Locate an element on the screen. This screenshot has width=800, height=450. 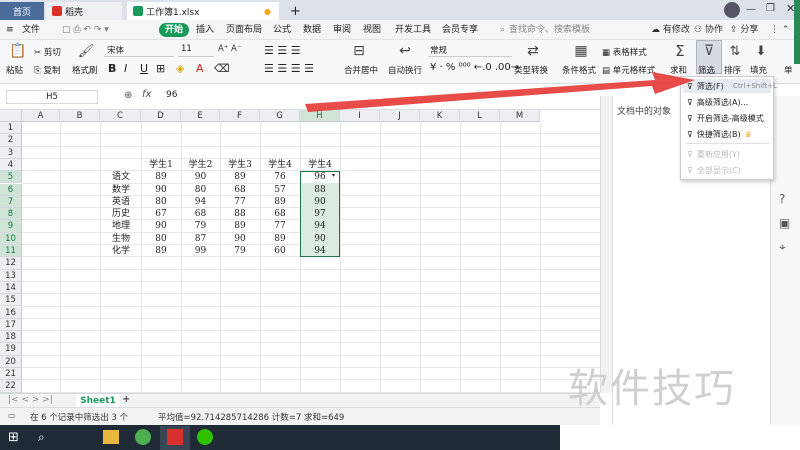
cut-button: ✂ 剪切 is located at coordinates (47, 52).